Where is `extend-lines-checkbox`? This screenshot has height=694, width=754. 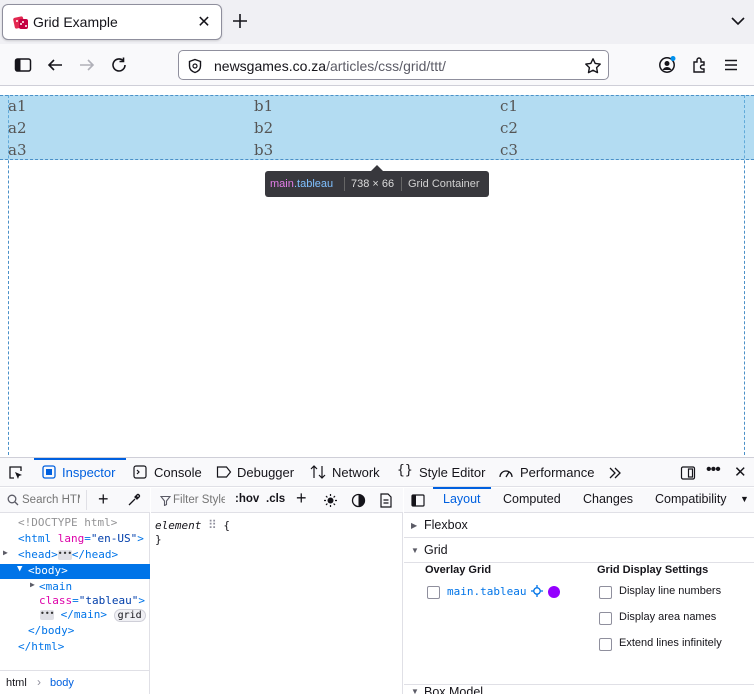
extend-lines-checkbox is located at coordinates (605, 644).